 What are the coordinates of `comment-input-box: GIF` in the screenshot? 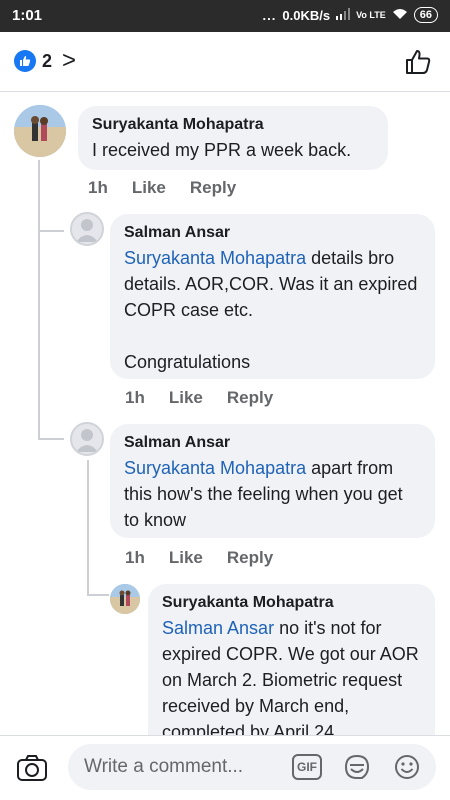 It's located at (252, 767).